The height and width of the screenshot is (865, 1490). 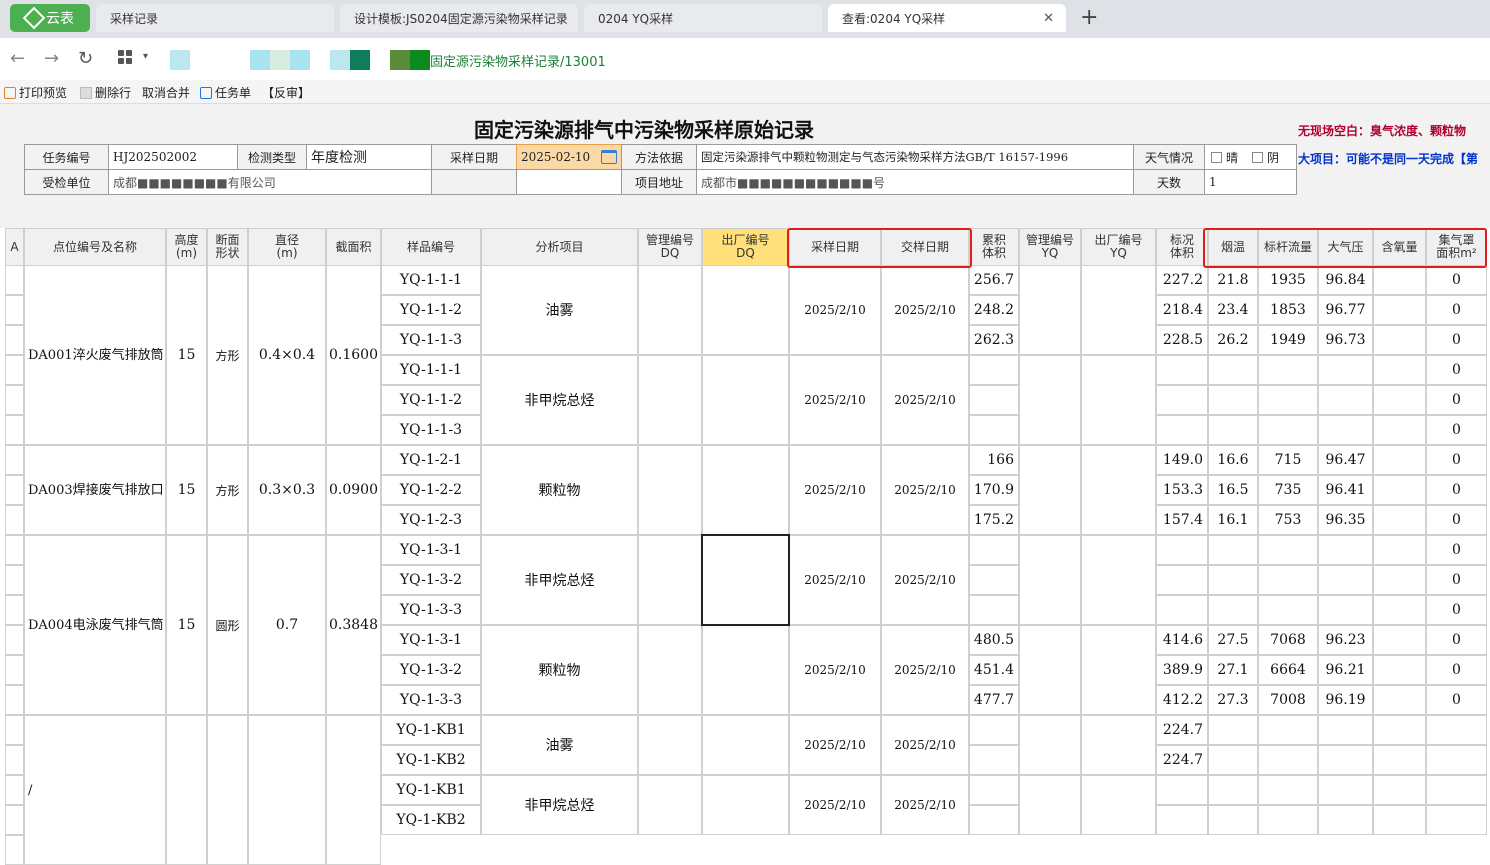 I want to click on height-cell, so click(x=186, y=790).